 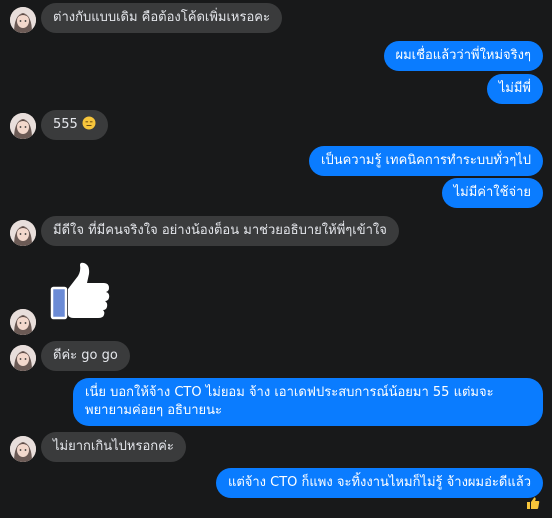 What do you see at coordinates (492, 193) in the screenshot?
I see `message-outgoing: ไม่มีค่าใช้จ่าย` at bounding box center [492, 193].